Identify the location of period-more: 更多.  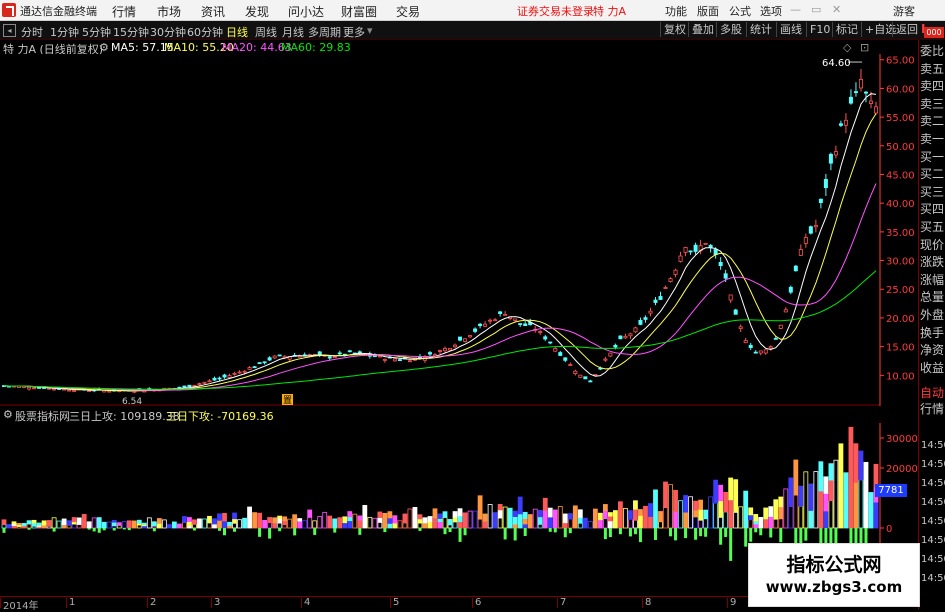
(354, 32).